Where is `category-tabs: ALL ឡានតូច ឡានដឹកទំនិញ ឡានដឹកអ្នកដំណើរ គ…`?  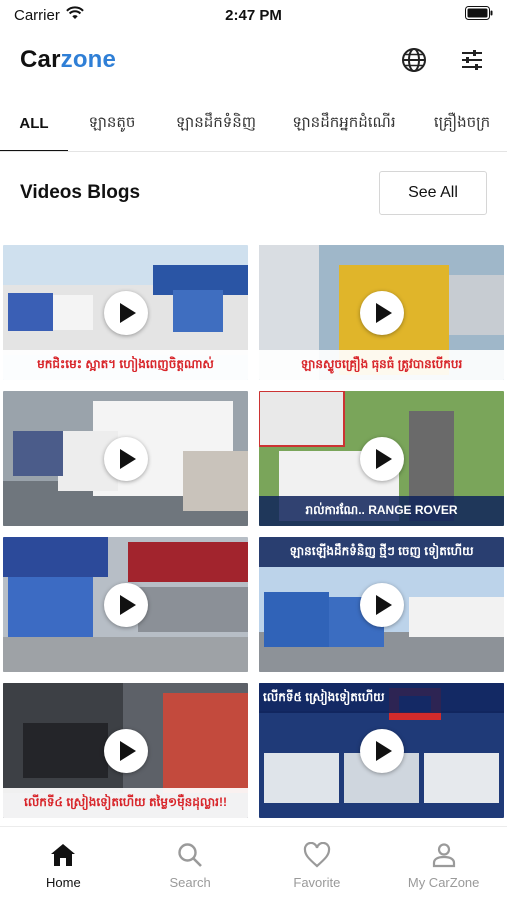
category-tabs: ALL ឡានតូច ឡានដឹកទំនិញ ឡានដឹកអ្នកដំណើរ គ… is located at coordinates (253, 124).